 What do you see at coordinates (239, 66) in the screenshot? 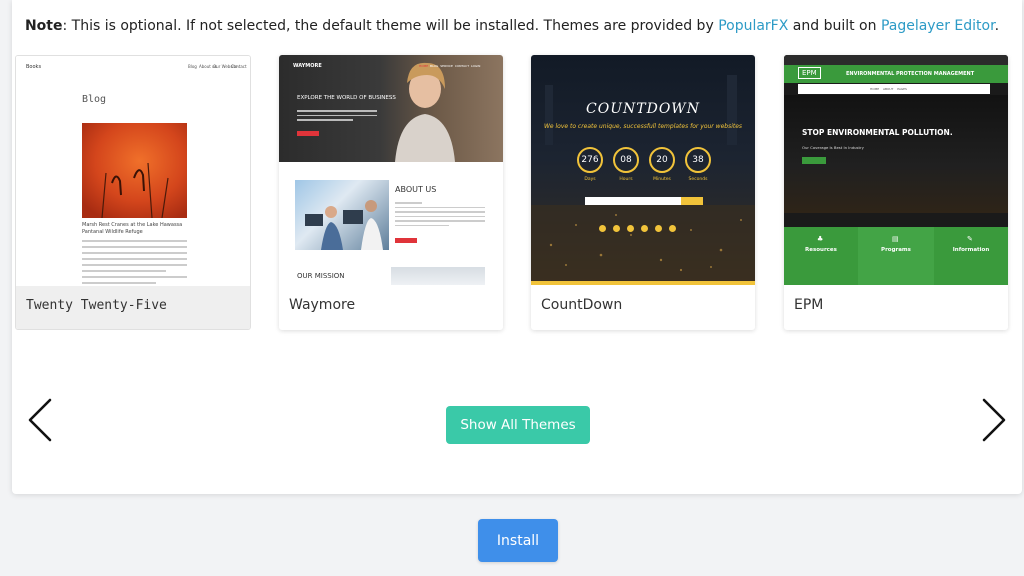
I see `preview-nav-item: Contact` at bounding box center [239, 66].